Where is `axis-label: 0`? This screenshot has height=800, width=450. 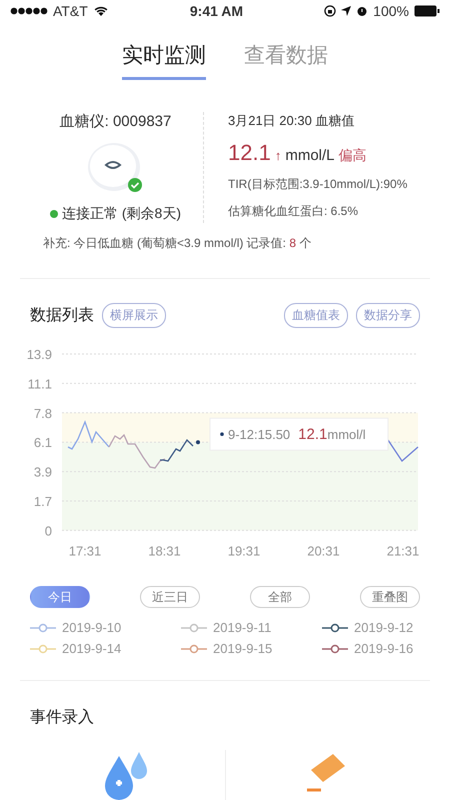
axis-label: 0 is located at coordinates (48, 530).